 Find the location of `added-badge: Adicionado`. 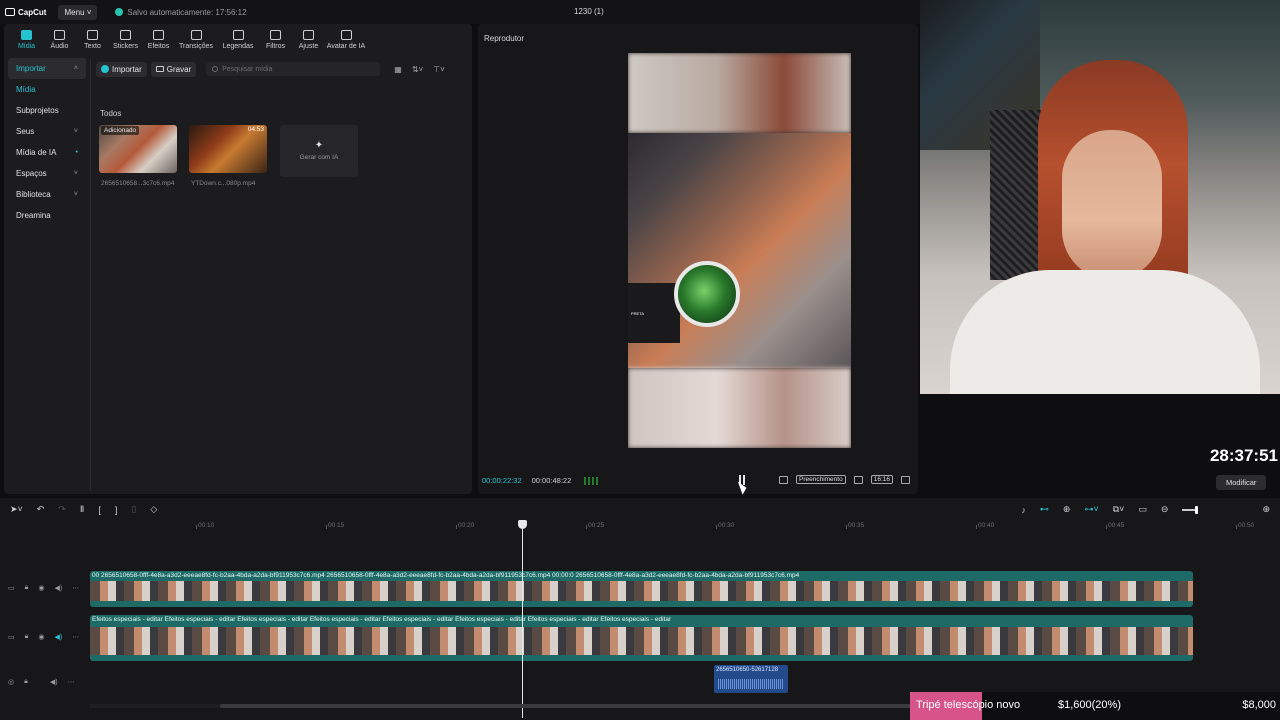

added-badge: Adicionado is located at coordinates (120, 130).